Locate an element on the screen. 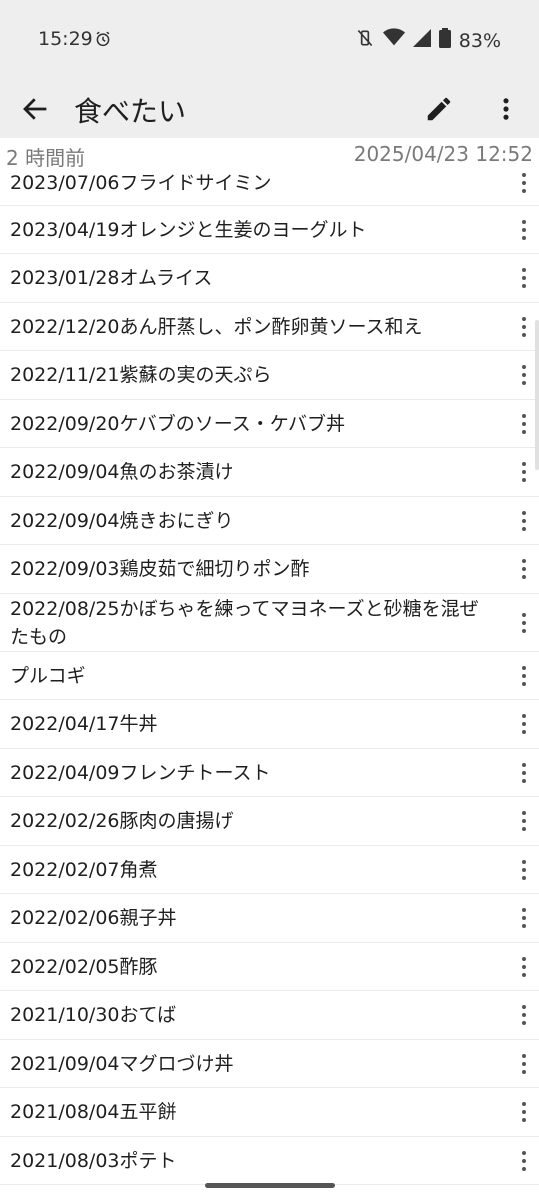 This screenshot has width=539, height=1200. list-item: 2022/02/06親子丼 is located at coordinates (269, 918).